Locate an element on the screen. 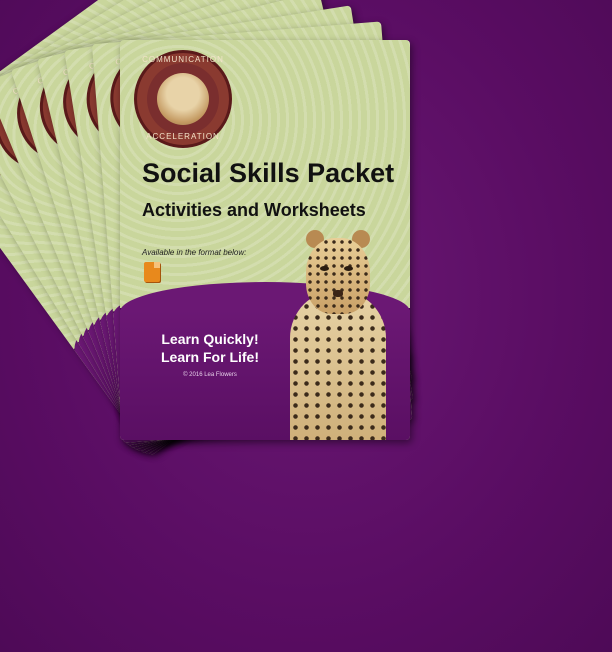  slogan: Learn Quickly! Learn For Life! is located at coordinates (210, 348).